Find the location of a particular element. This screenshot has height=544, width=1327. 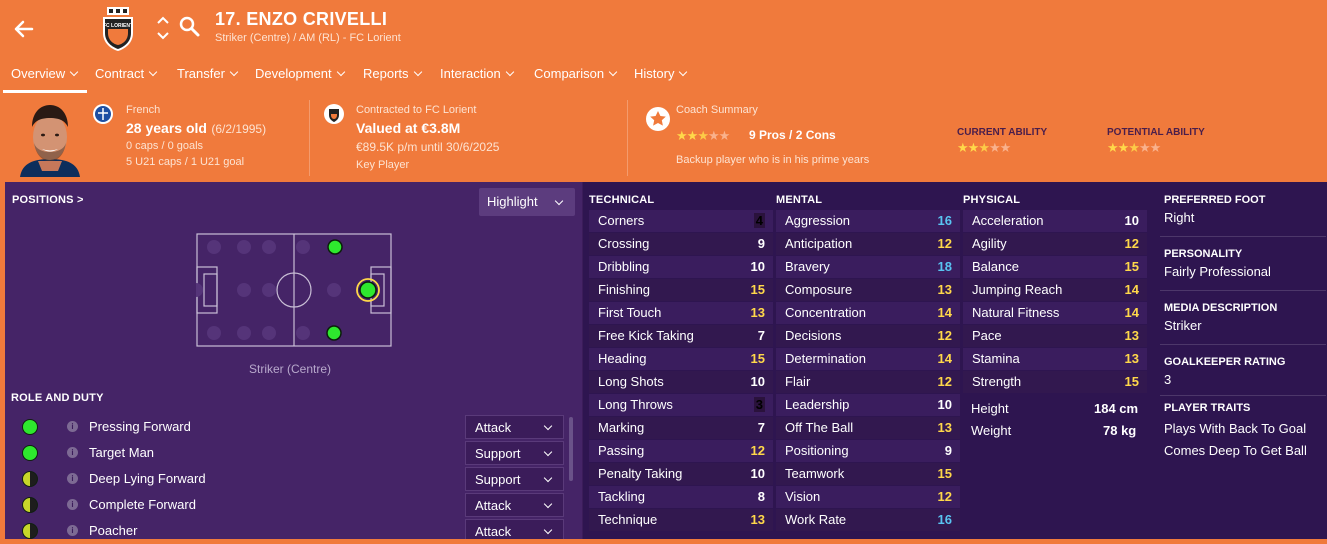

tab-contract: Contract is located at coordinates (126, 73).